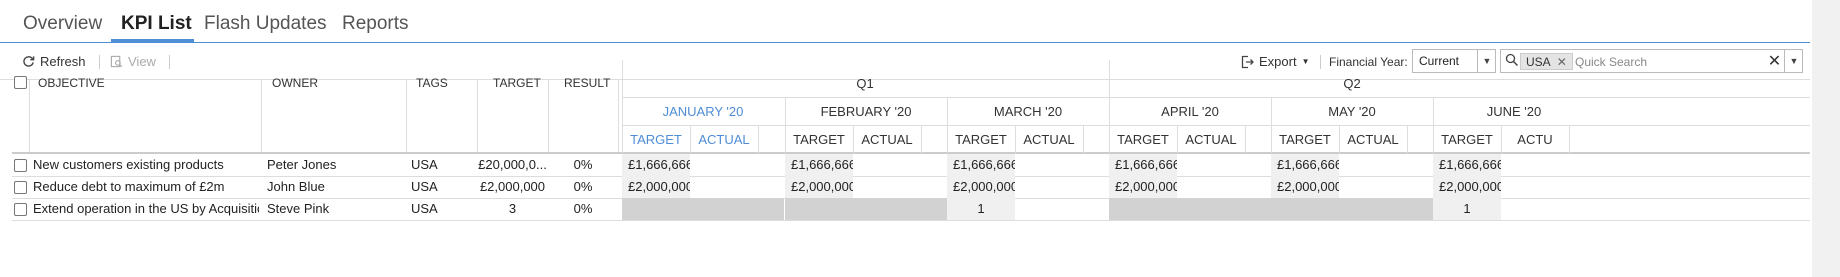  What do you see at coordinates (517, 83) in the screenshot?
I see `column-header-target: TARGET` at bounding box center [517, 83].